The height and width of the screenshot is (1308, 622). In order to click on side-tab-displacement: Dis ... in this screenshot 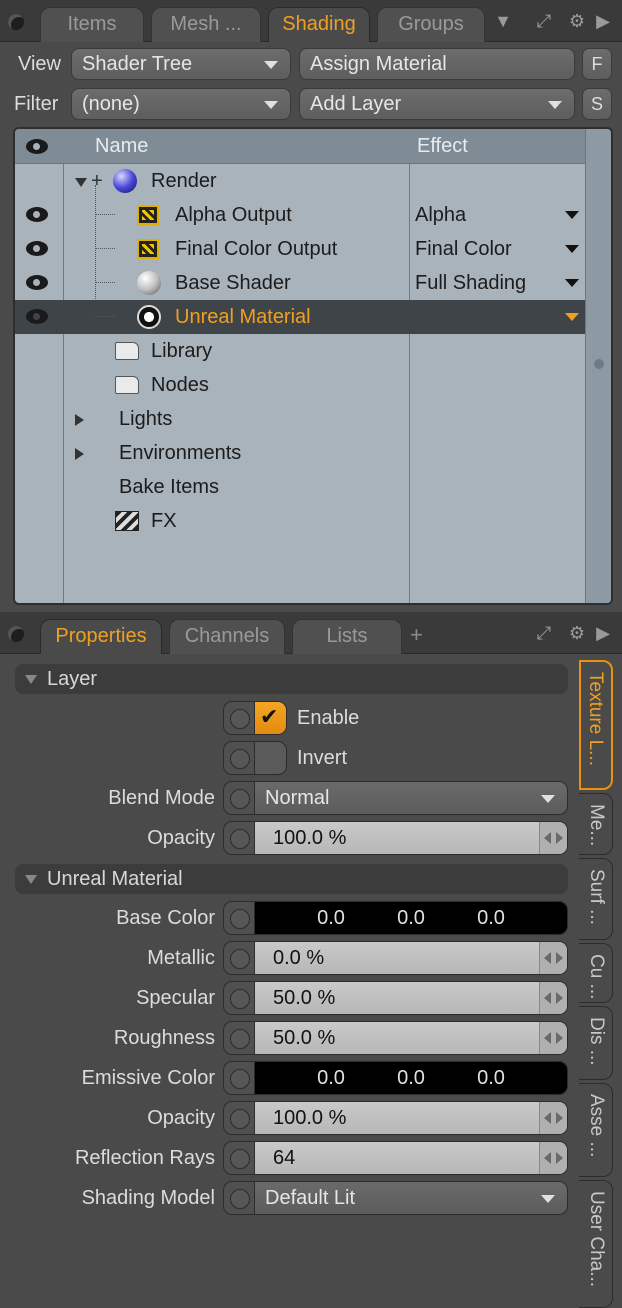, I will do `click(596, 1043)`.